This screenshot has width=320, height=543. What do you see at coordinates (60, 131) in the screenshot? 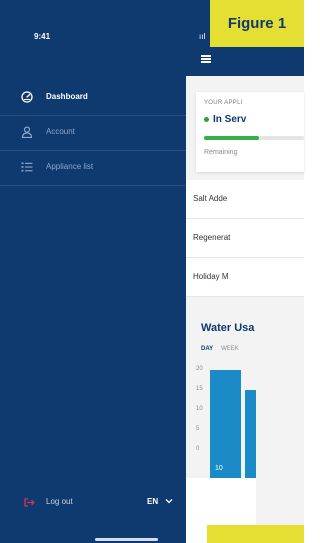
I see `nav-label-account: Account` at bounding box center [60, 131].